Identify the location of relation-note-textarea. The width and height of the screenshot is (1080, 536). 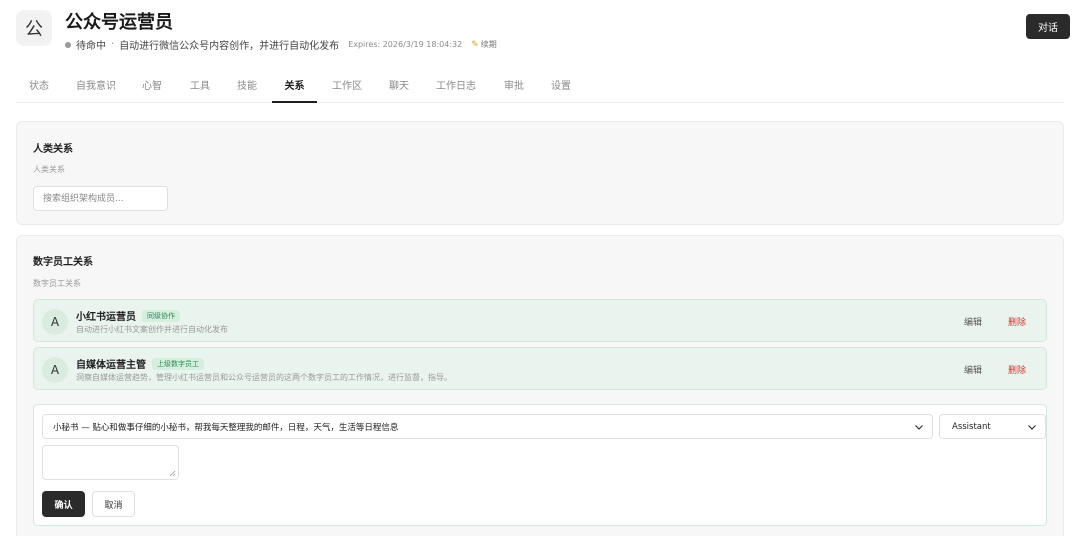
(110, 462).